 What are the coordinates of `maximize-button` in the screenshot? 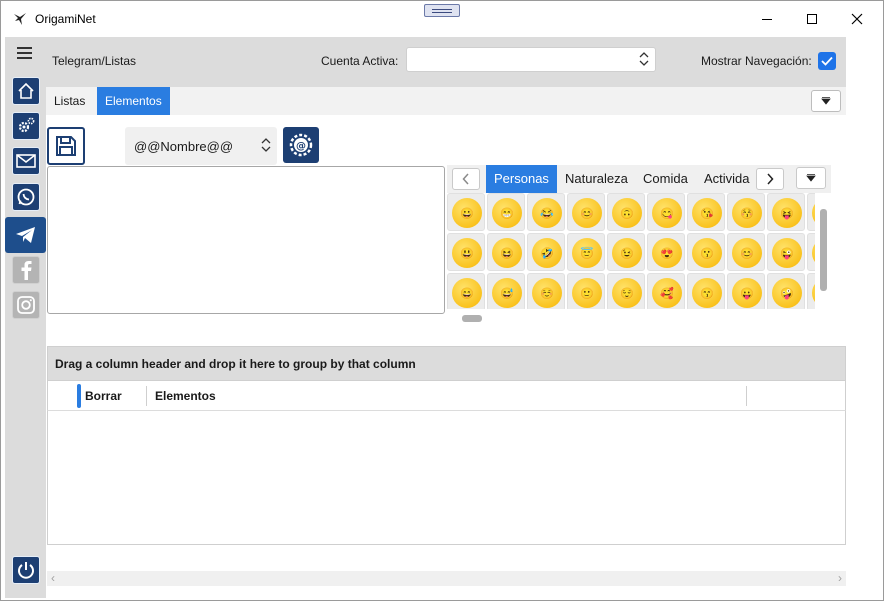 It's located at (812, 19).